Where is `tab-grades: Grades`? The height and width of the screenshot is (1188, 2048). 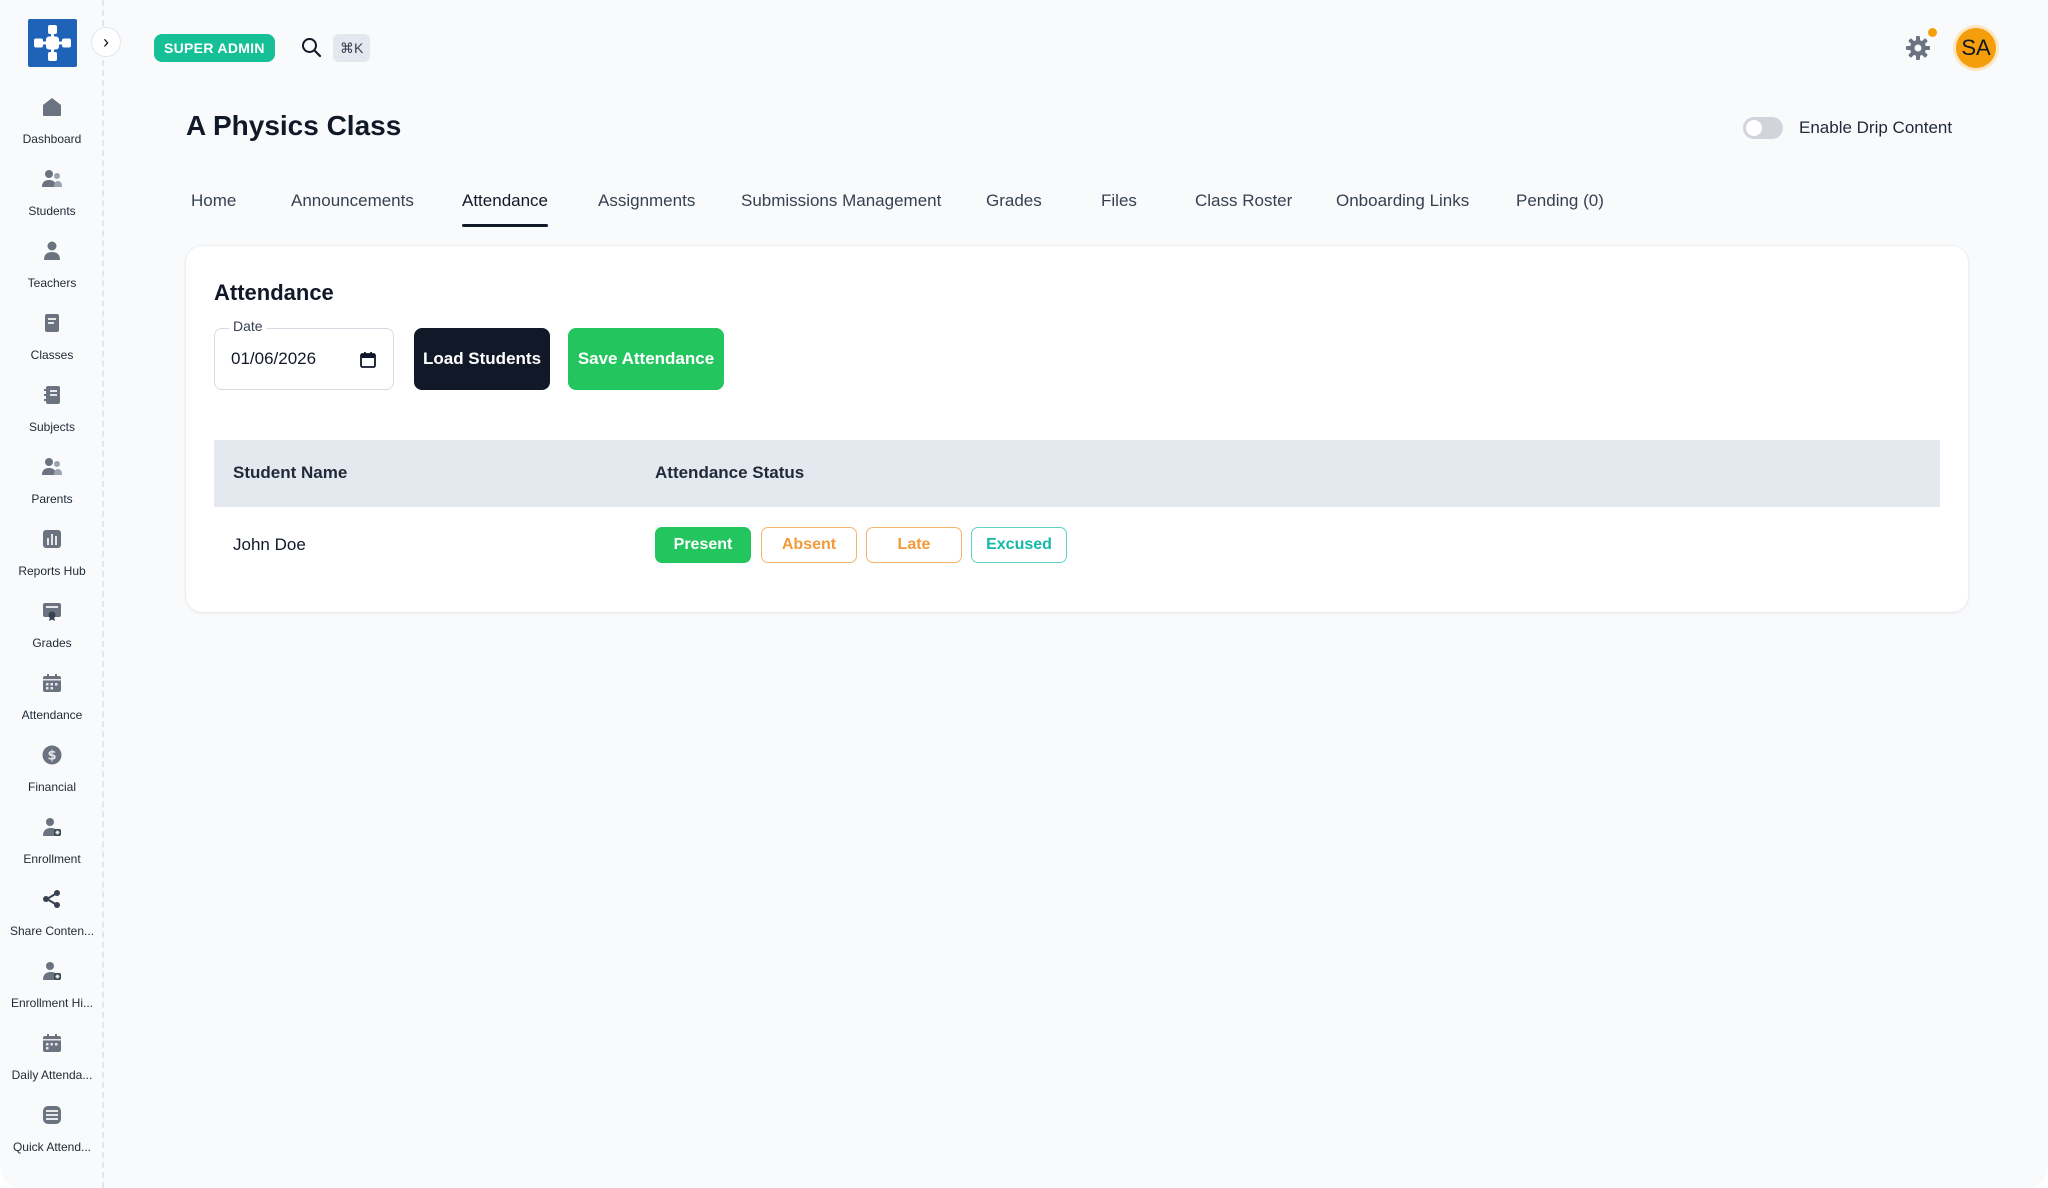 tab-grades: Grades is located at coordinates (1014, 209).